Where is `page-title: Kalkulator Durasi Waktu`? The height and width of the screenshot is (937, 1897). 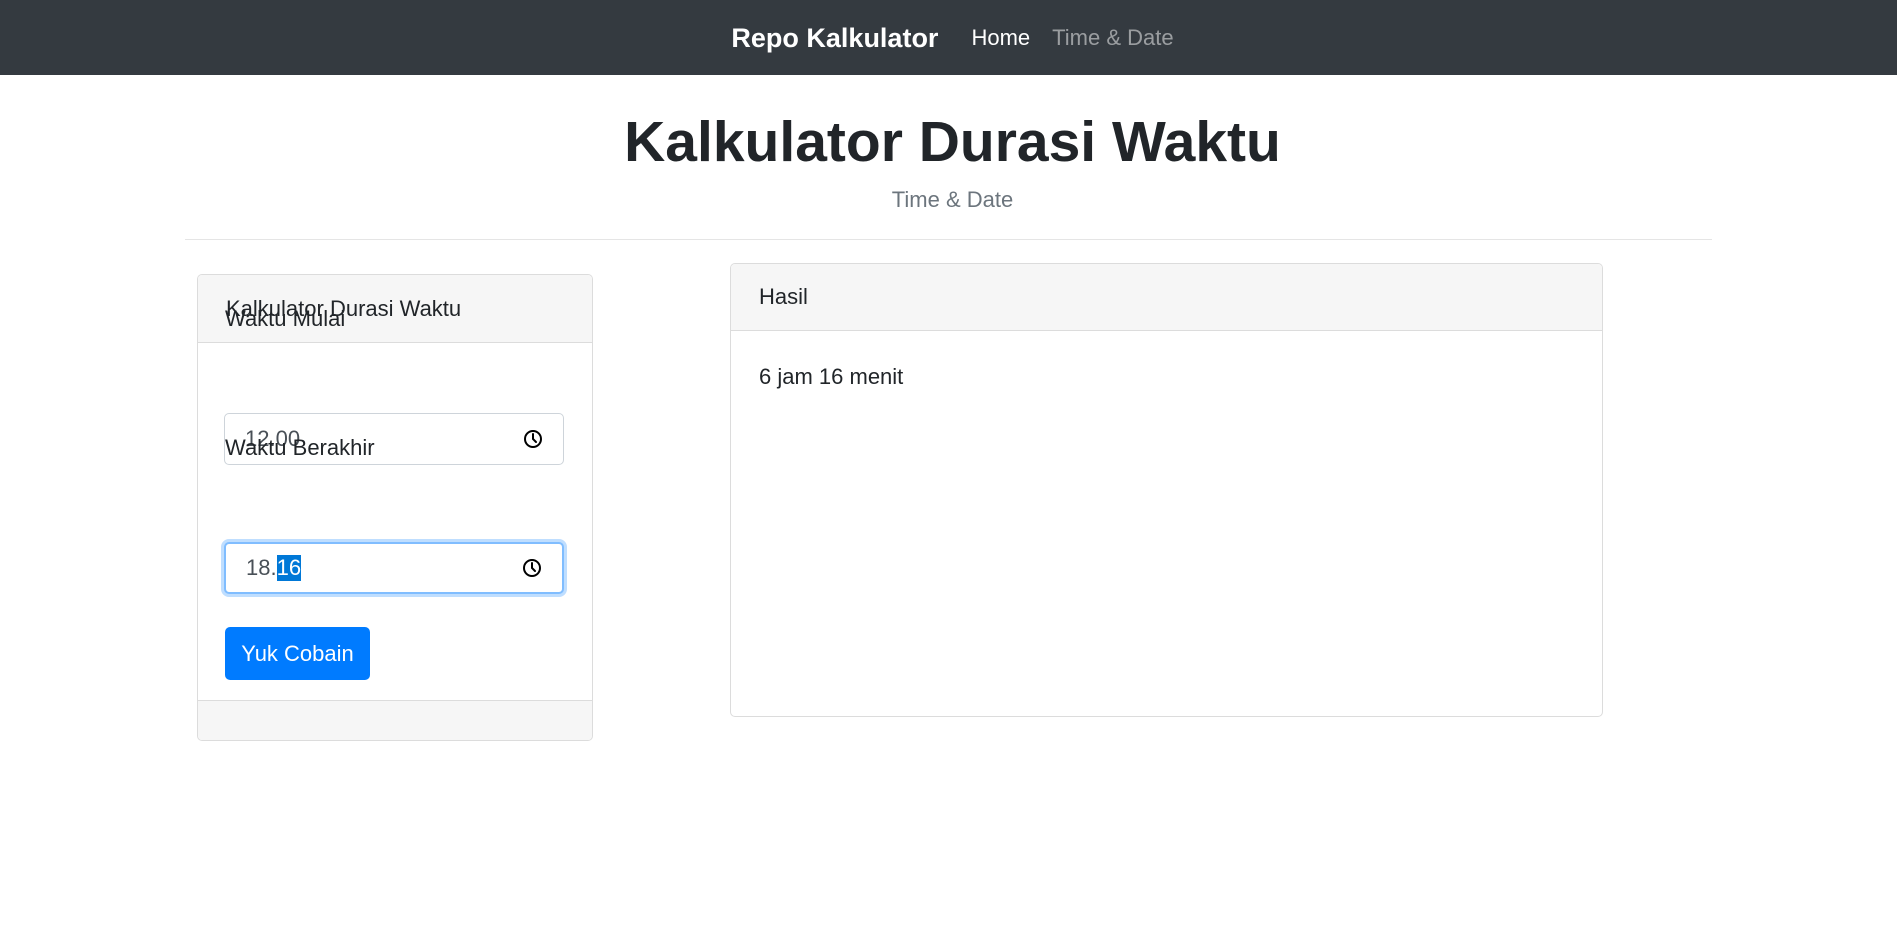
page-title: Kalkulator Durasi Waktu is located at coordinates (952, 142).